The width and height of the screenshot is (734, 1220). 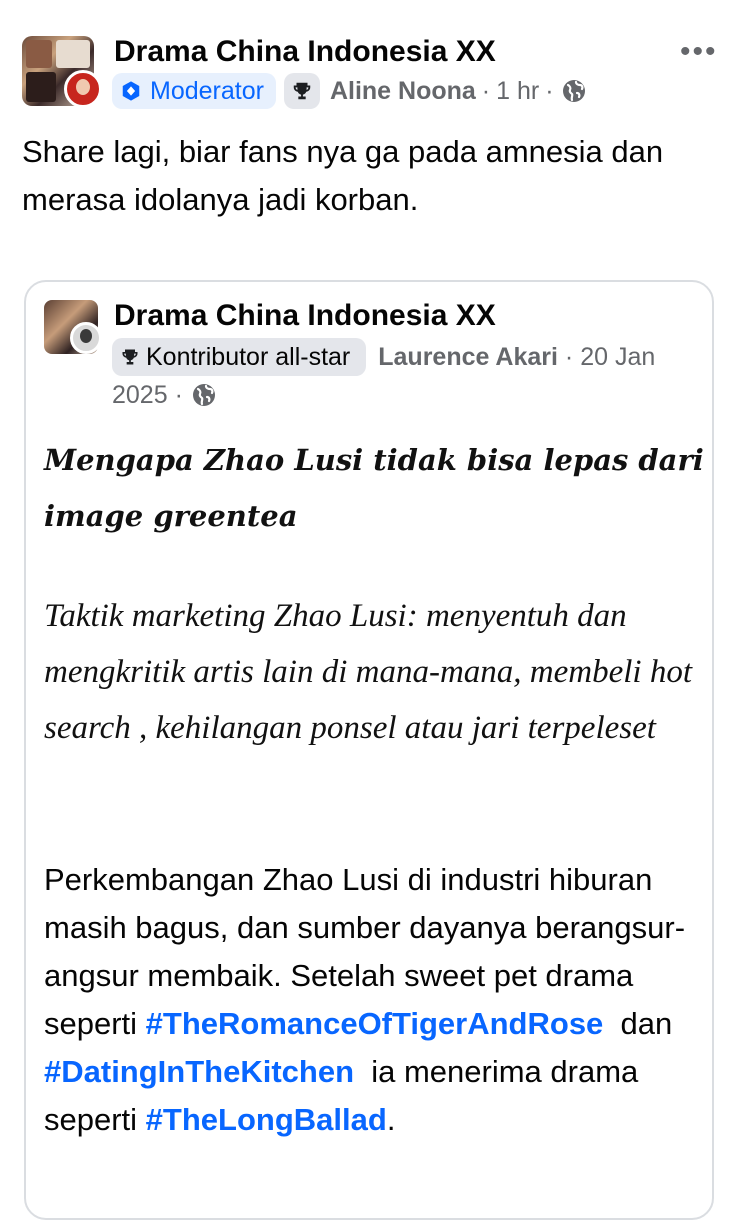 I want to click on shared-group-name-link: Drama China Indonesia XX, so click(x=305, y=316).